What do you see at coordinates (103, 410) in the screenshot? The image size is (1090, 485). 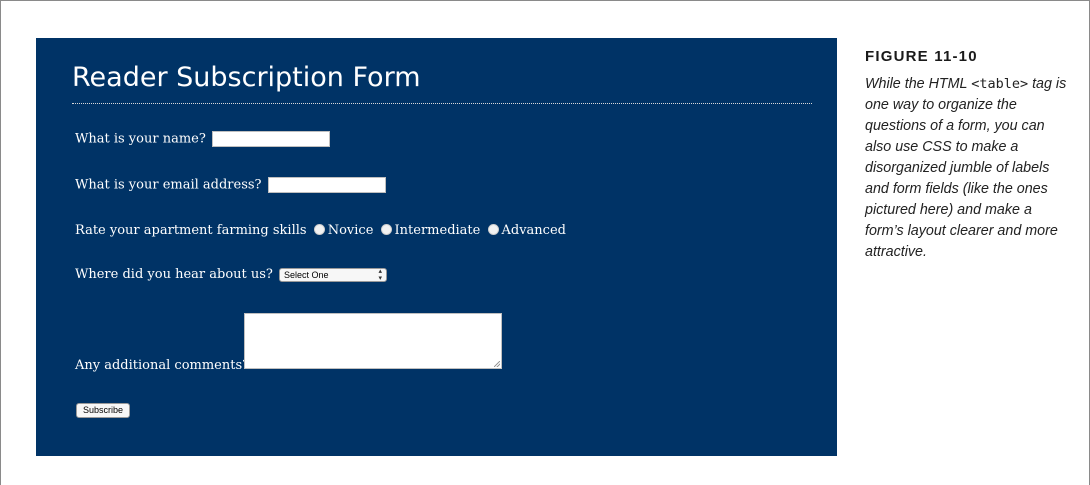 I see `subscribe-button: Subscribe` at bounding box center [103, 410].